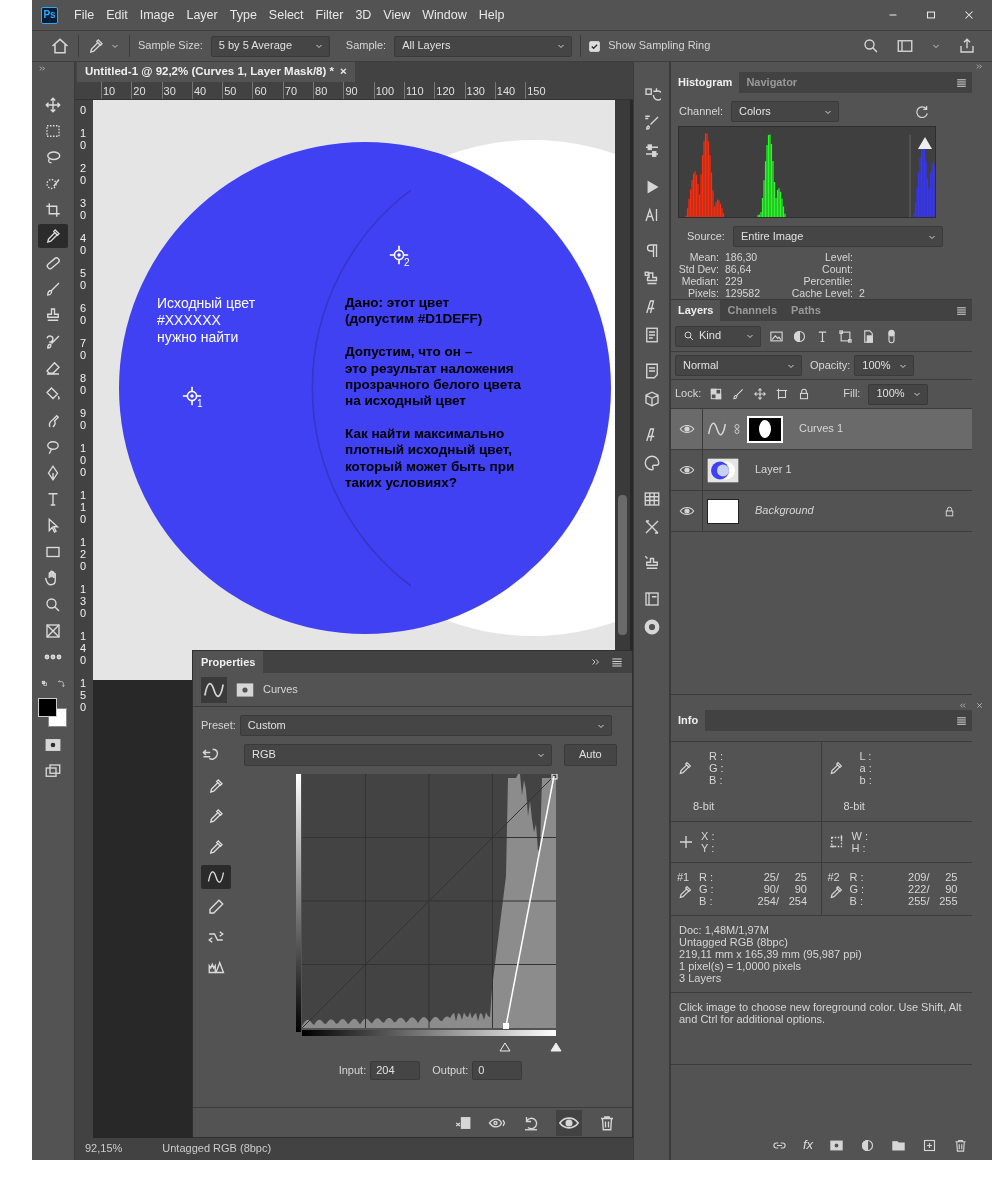  What do you see at coordinates (216, 72) in the screenshot?
I see `document-tab: Untitled-1 @ 92,2% (Curves 1, Layer Mask/8) * ×` at bounding box center [216, 72].